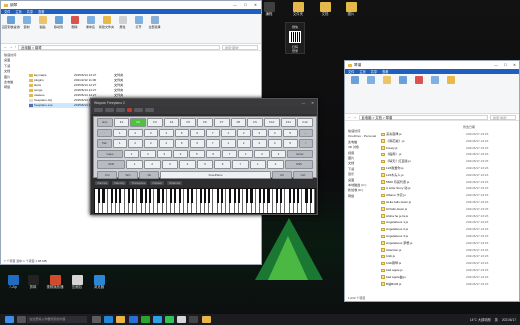 Image resolution: width=520 pixels, height=325 pixels. I want to click on freepiano-titlebar: Wispow Freepiano 2 — ✕, so click(204, 102).